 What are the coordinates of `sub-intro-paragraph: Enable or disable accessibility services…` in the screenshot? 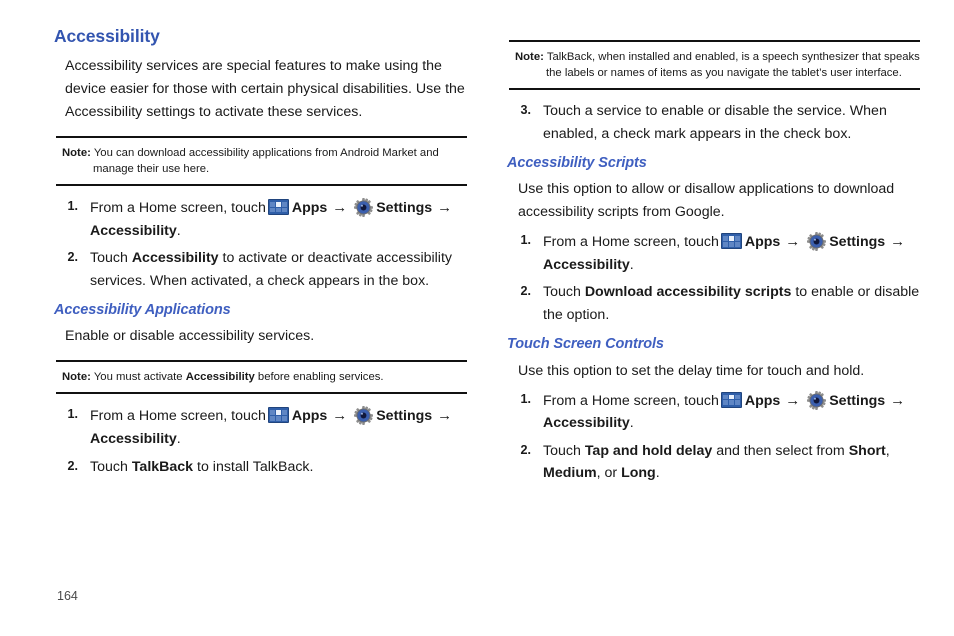 It's located at (190, 336).